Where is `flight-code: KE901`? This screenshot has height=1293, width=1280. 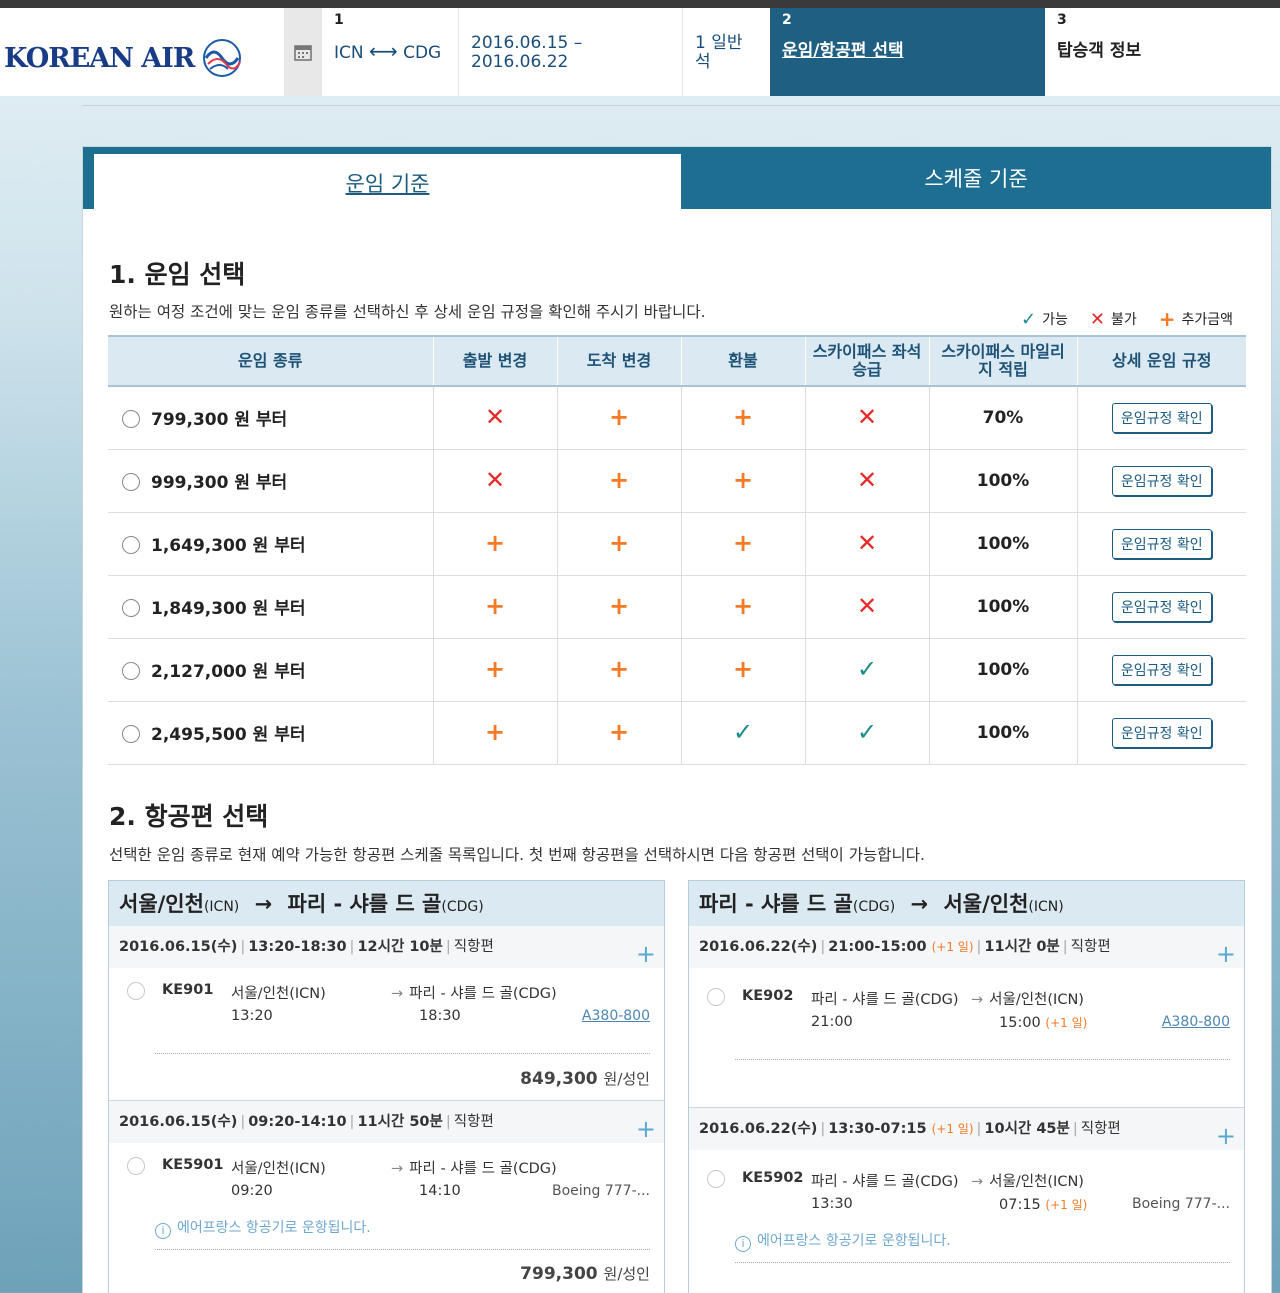
flight-code: KE901 is located at coordinates (188, 990).